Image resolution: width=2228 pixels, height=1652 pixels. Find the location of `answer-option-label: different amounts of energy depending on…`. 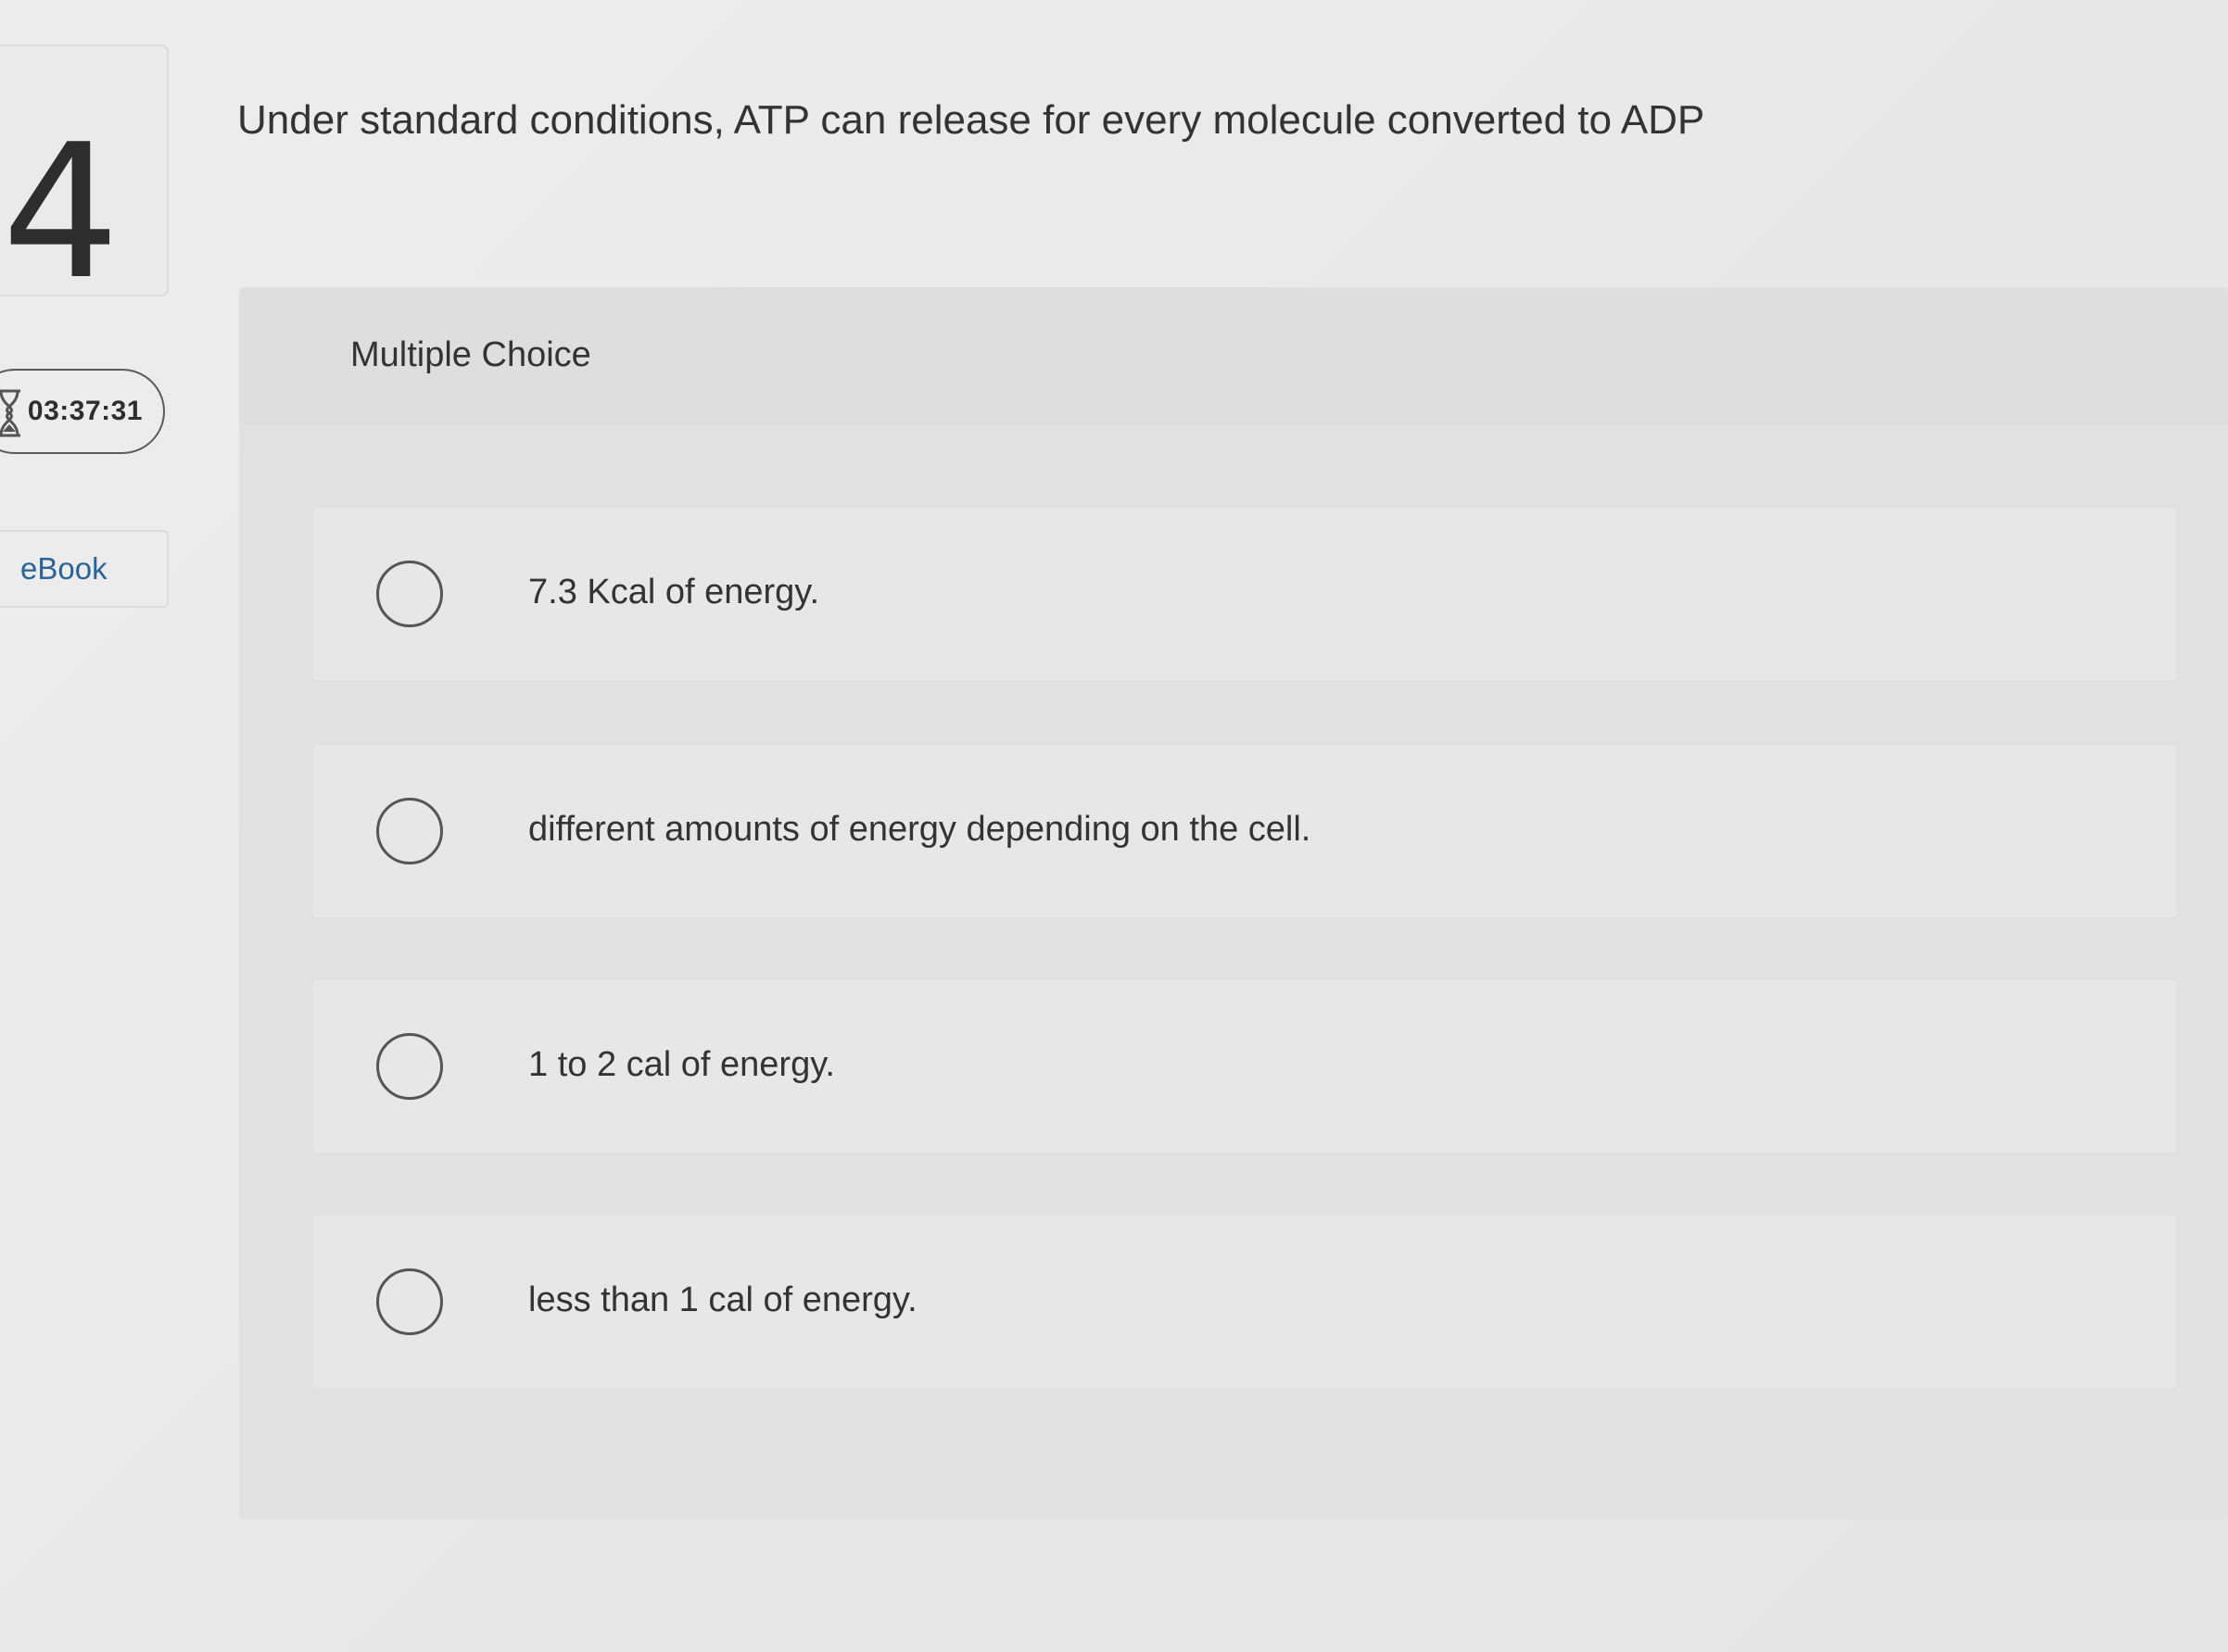

answer-option-label: different amounts of energy depending on… is located at coordinates (919, 830).